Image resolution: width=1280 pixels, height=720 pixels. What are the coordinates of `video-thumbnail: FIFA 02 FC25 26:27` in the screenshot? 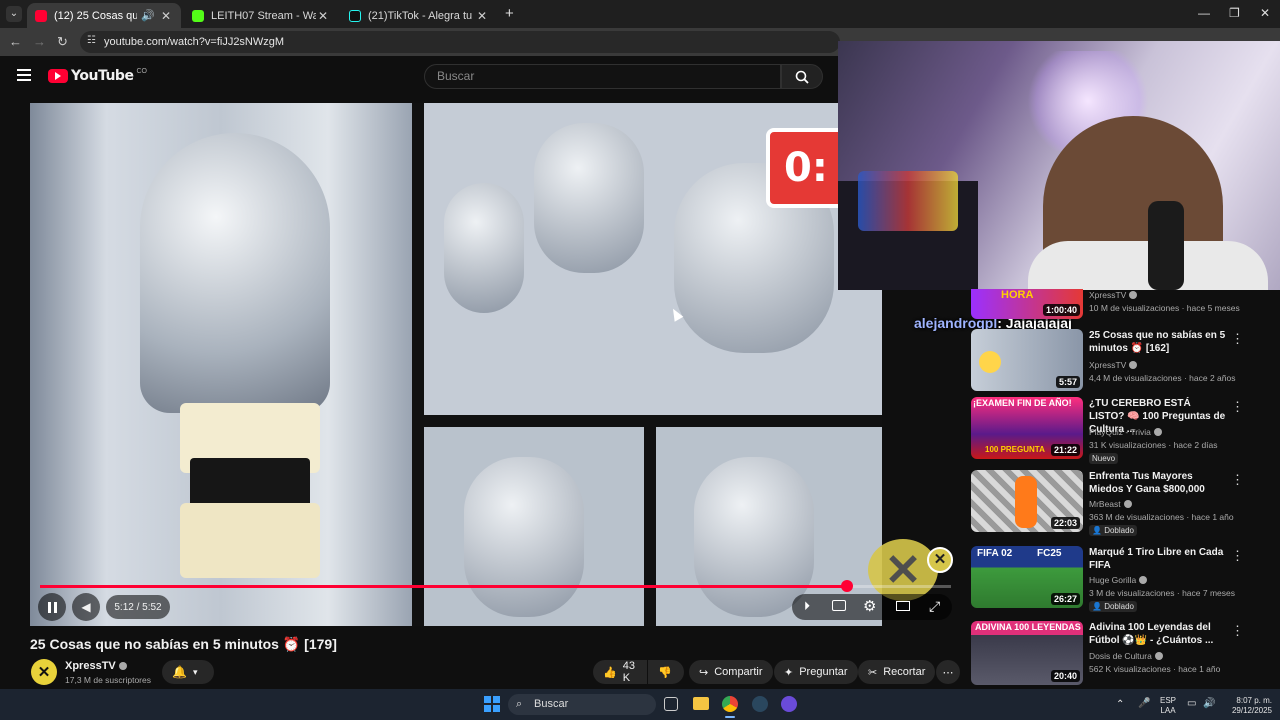 It's located at (1027, 577).